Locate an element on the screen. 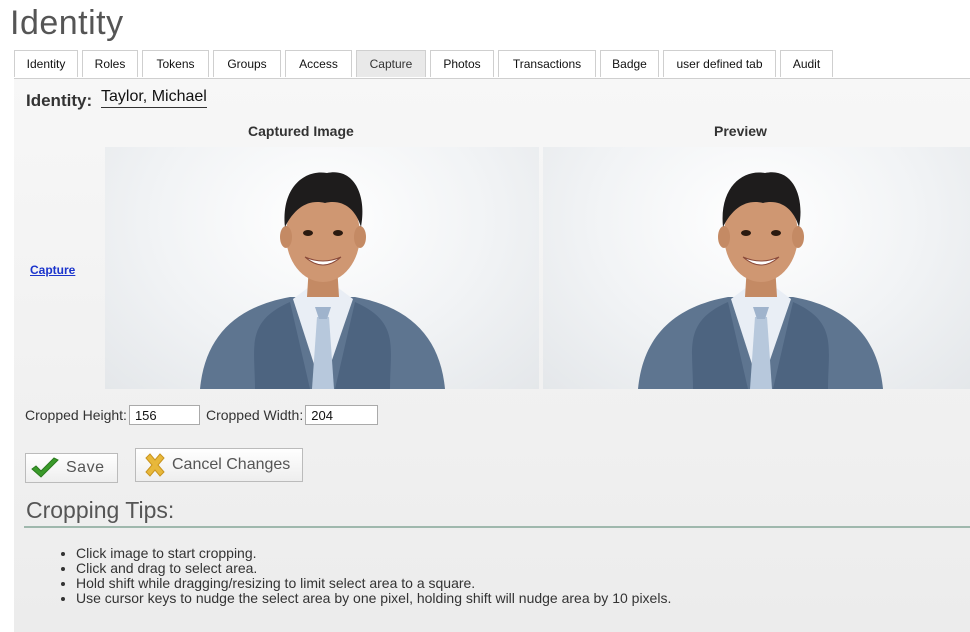 The height and width of the screenshot is (632, 970). identity-name: Taylor, Michael is located at coordinates (154, 98).